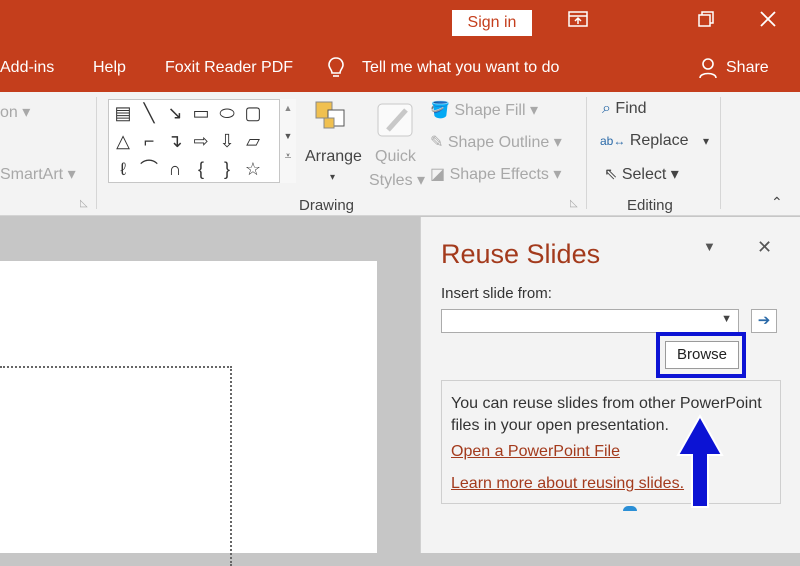 The width and height of the screenshot is (800, 566). Describe the element at coordinates (229, 68) in the screenshot. I see `tab-foxit-reader-pdf: Foxit Reader PDF` at that location.